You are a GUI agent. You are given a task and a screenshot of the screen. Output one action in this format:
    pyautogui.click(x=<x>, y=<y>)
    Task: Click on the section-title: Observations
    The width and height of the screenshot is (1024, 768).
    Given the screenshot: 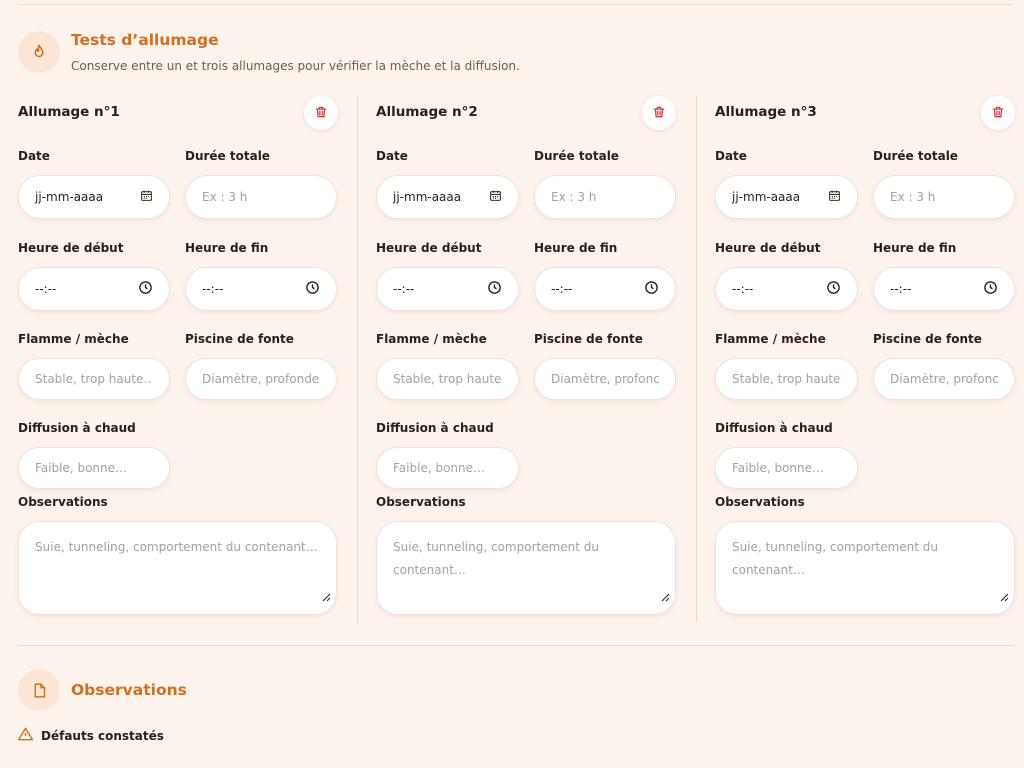 What is the action you would take?
    pyautogui.click(x=129, y=690)
    